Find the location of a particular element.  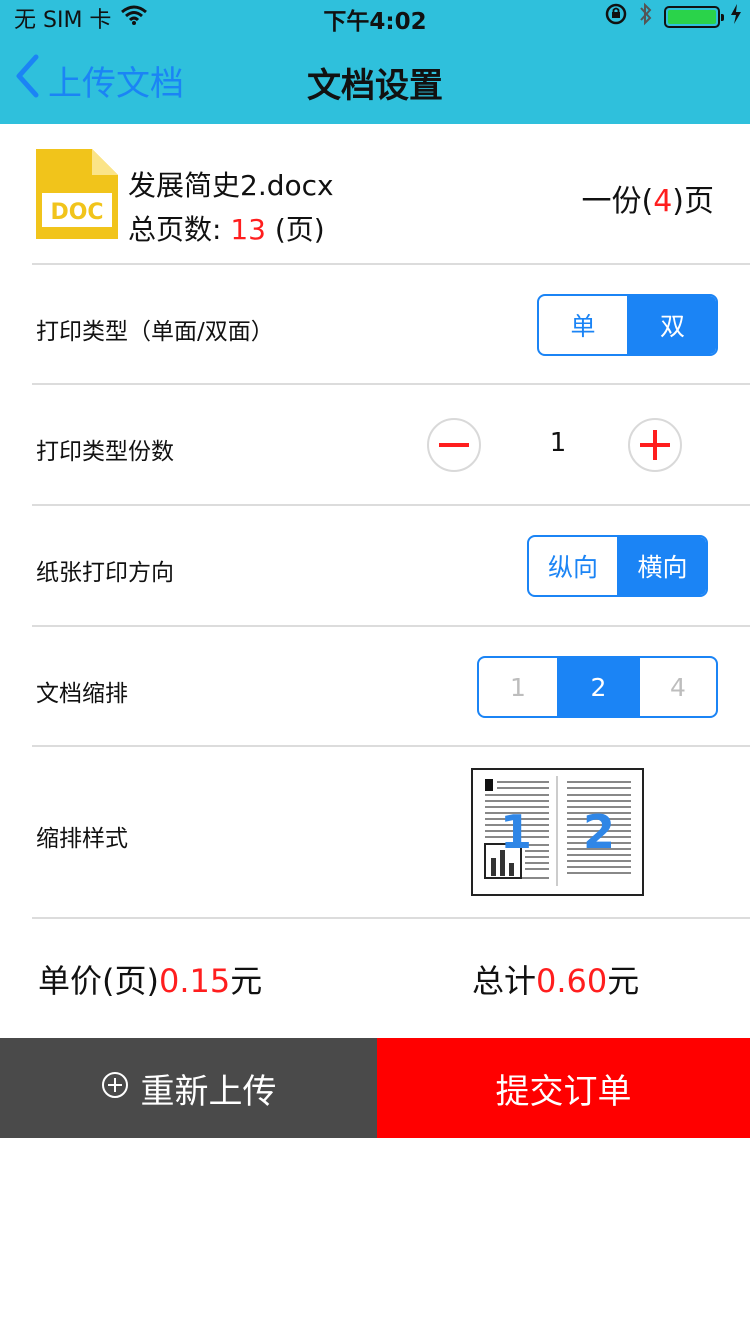

status-right is located at coordinates (673, 17).